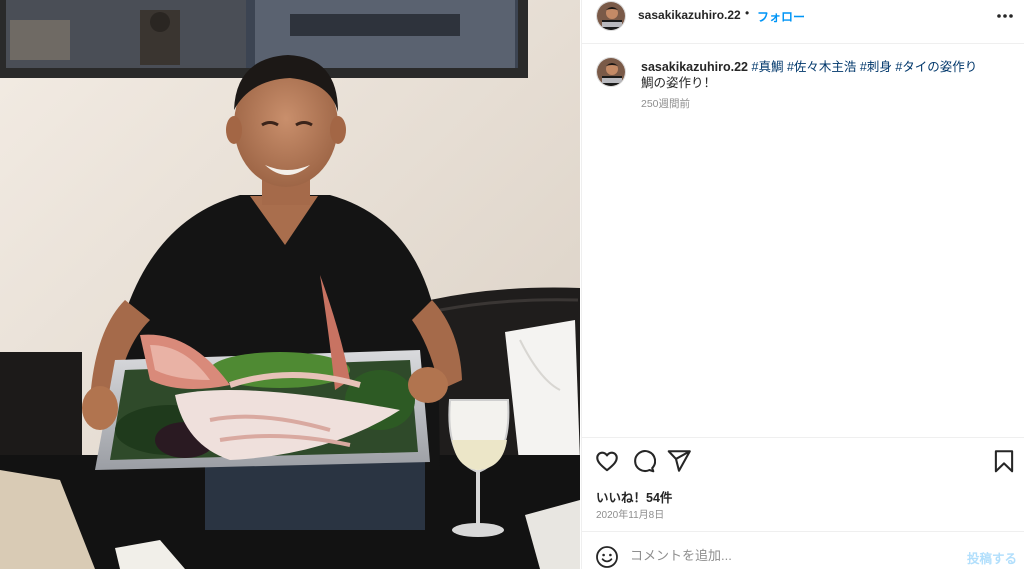  I want to click on paper-plane-icon, so click(679, 461).